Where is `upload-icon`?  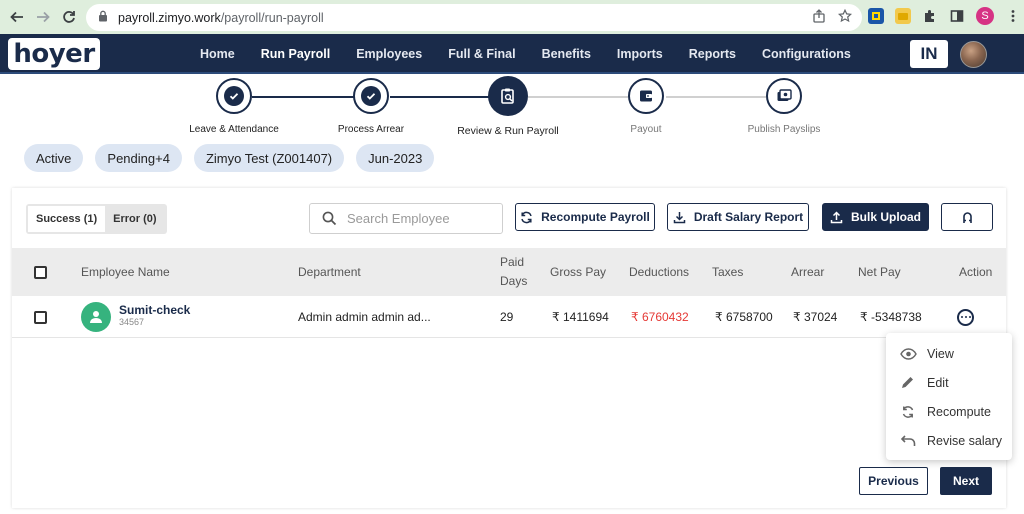
upload-icon is located at coordinates (836, 216).